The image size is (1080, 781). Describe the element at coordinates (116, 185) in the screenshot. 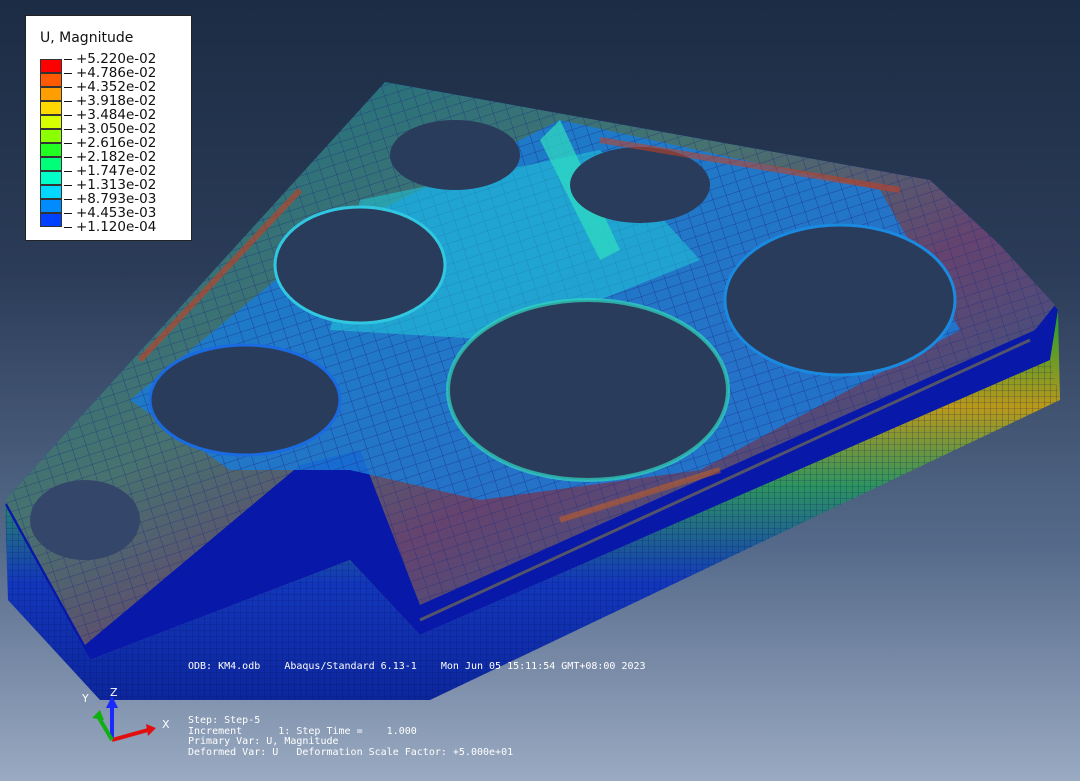

I see `legend-value-label: +1.313e-02` at that location.